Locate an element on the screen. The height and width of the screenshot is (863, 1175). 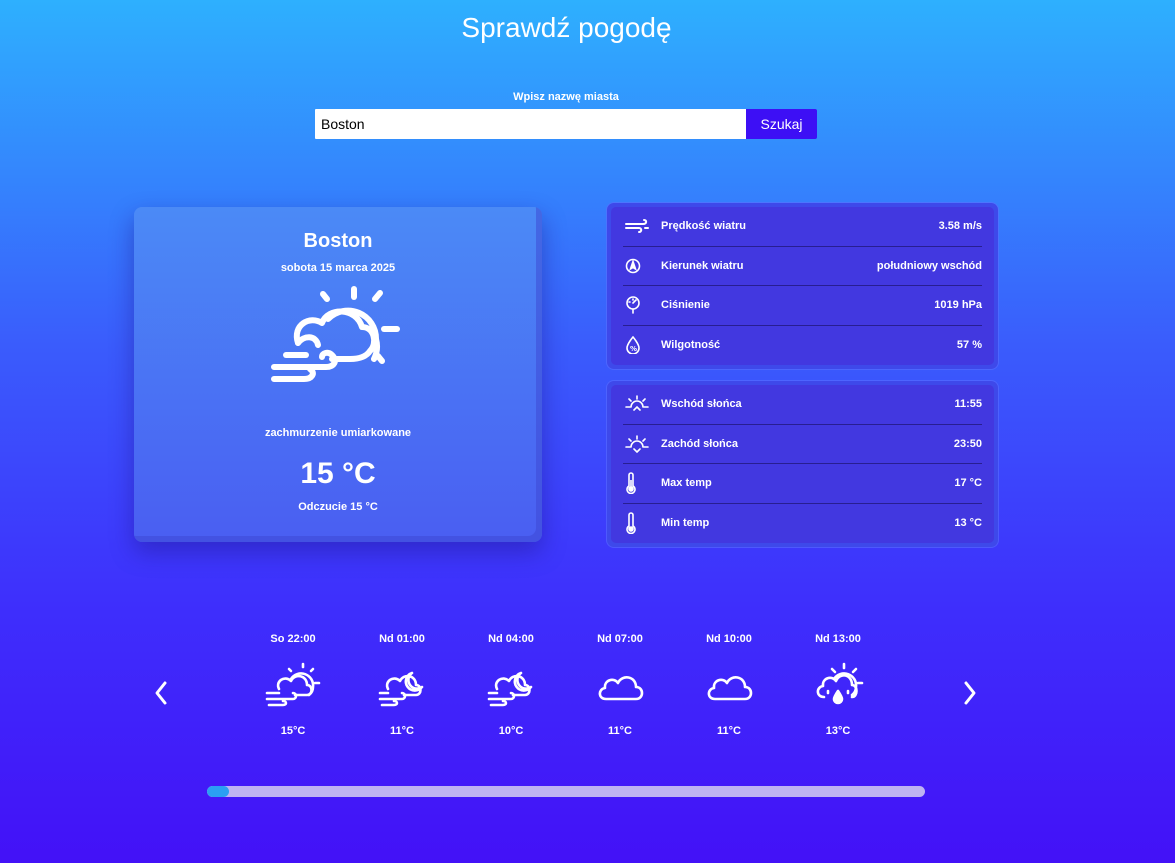
search-bar: Szukaj is located at coordinates (566, 124).